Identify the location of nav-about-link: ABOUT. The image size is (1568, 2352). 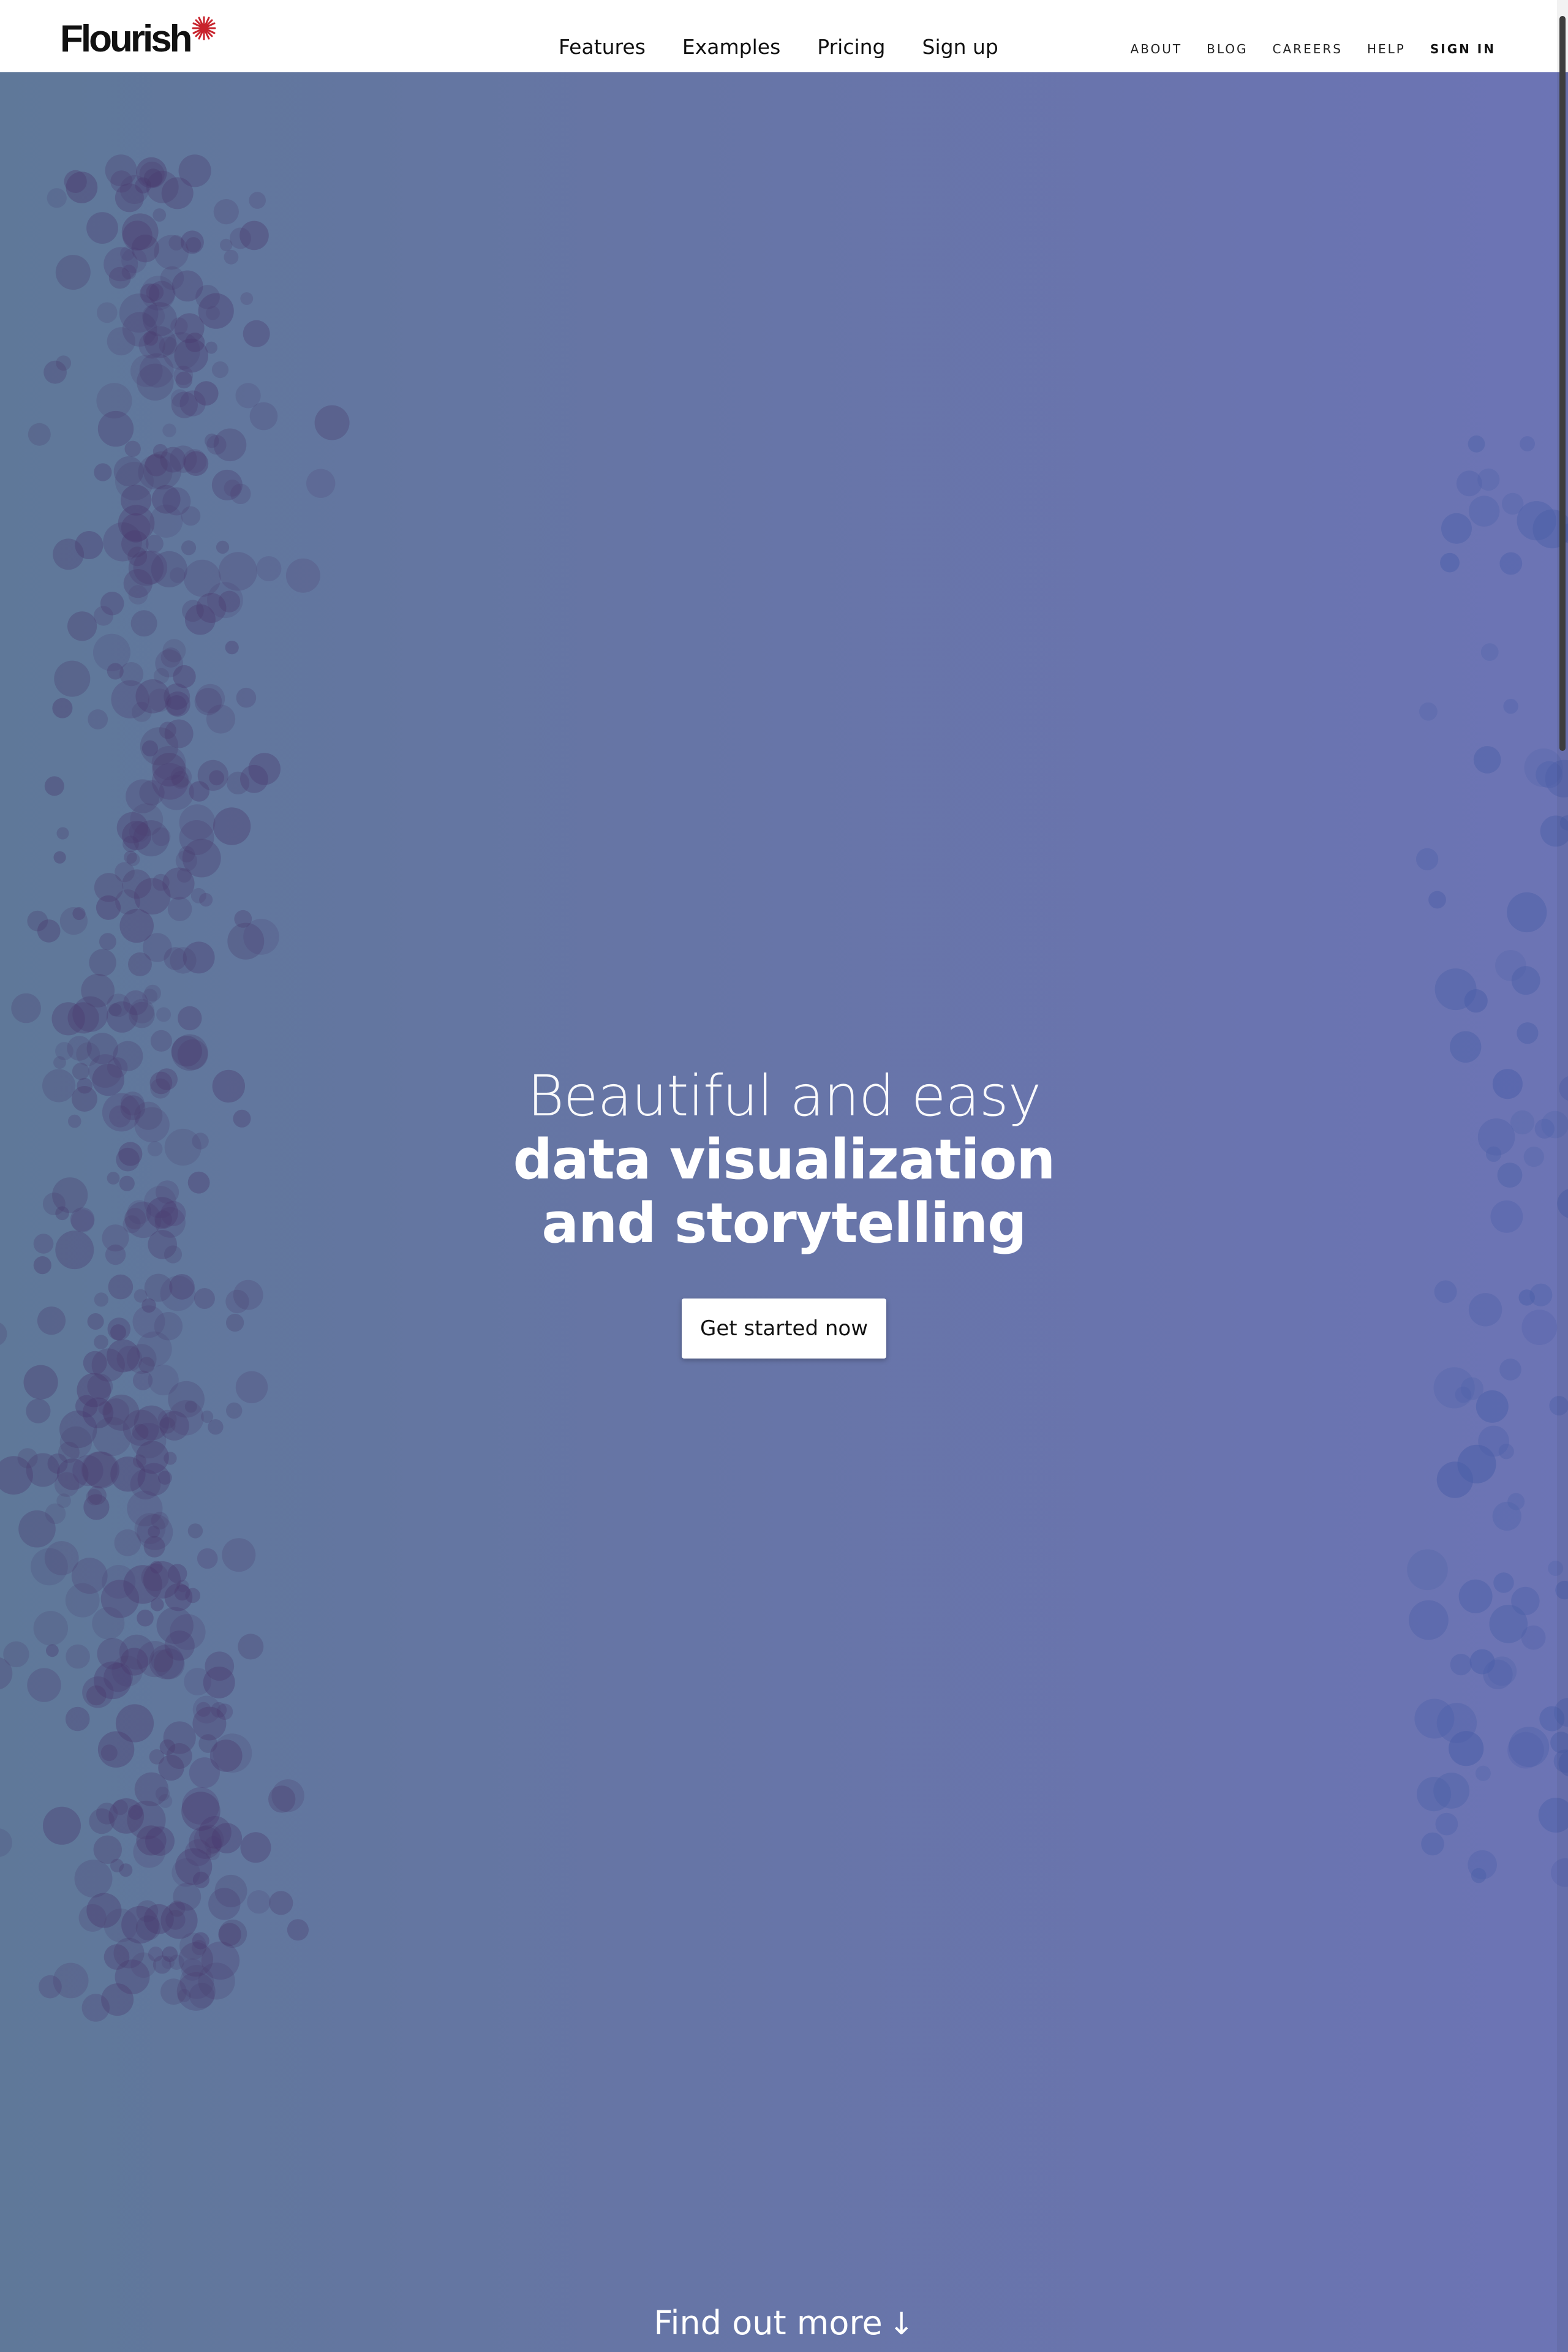
(1156, 49).